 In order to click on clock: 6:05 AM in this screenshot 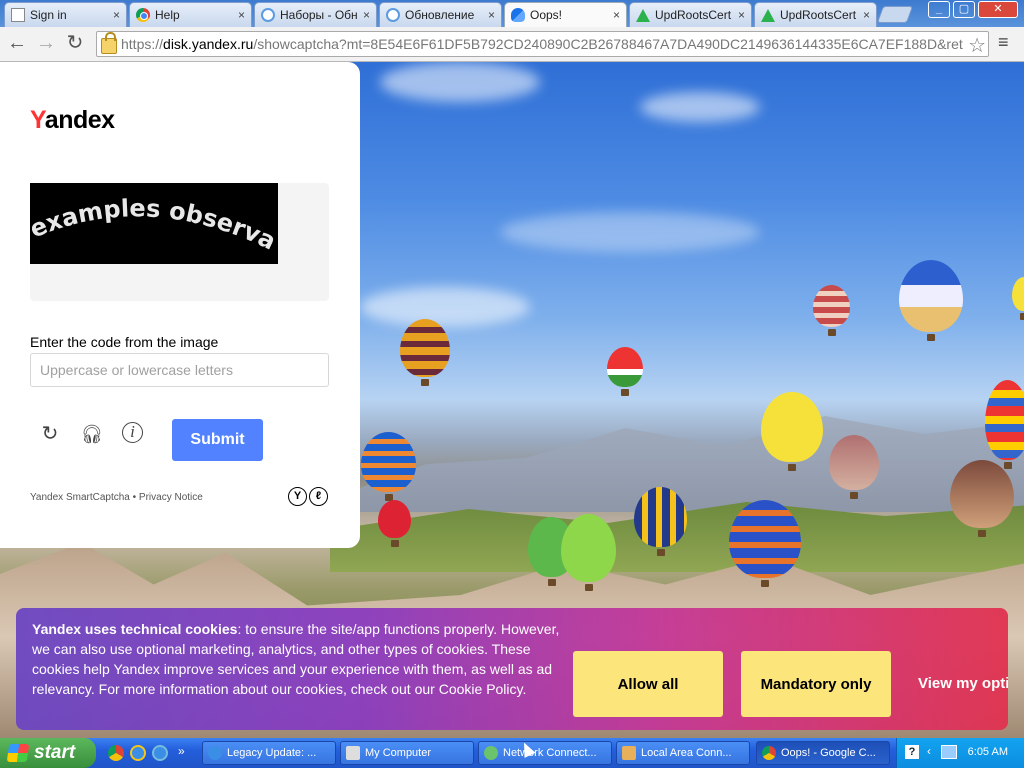, I will do `click(987, 752)`.